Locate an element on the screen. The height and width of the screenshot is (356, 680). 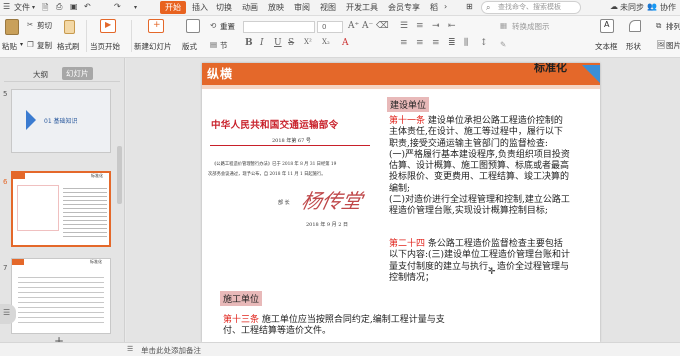
slide-thumbnail-5: 01 基础知识 is located at coordinates (61, 121).